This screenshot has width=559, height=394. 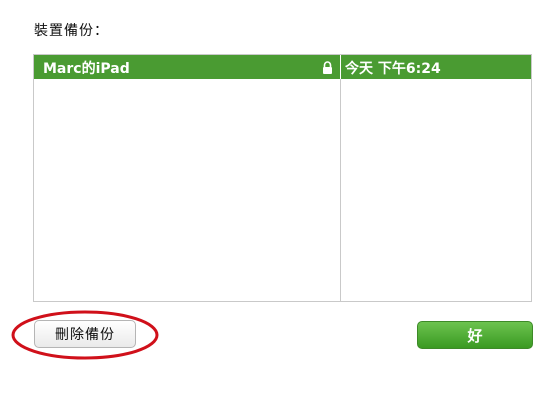 What do you see at coordinates (71, 31) in the screenshot?
I see `section-label: 裝置備份：` at bounding box center [71, 31].